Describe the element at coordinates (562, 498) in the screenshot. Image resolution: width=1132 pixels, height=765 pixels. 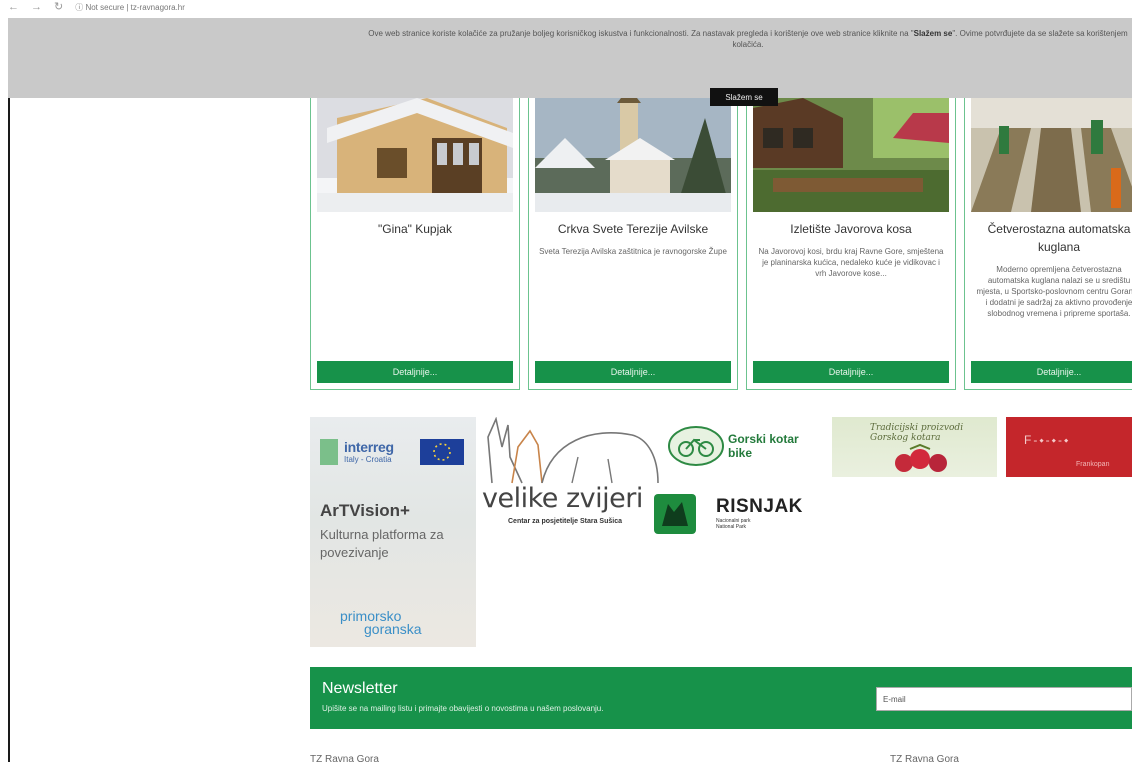
I see `velike-zvijeri-logo: velike zvijeri` at that location.